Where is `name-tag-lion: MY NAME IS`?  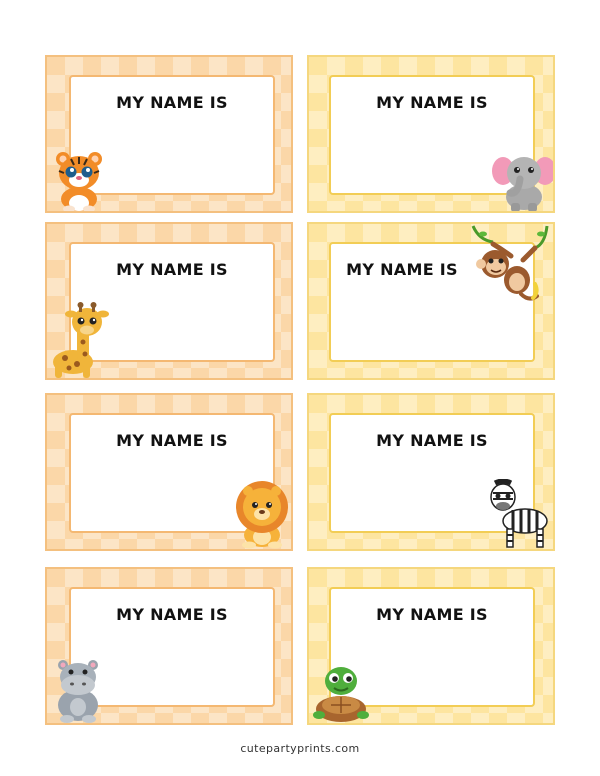 name-tag-lion: MY NAME IS is located at coordinates (169, 472).